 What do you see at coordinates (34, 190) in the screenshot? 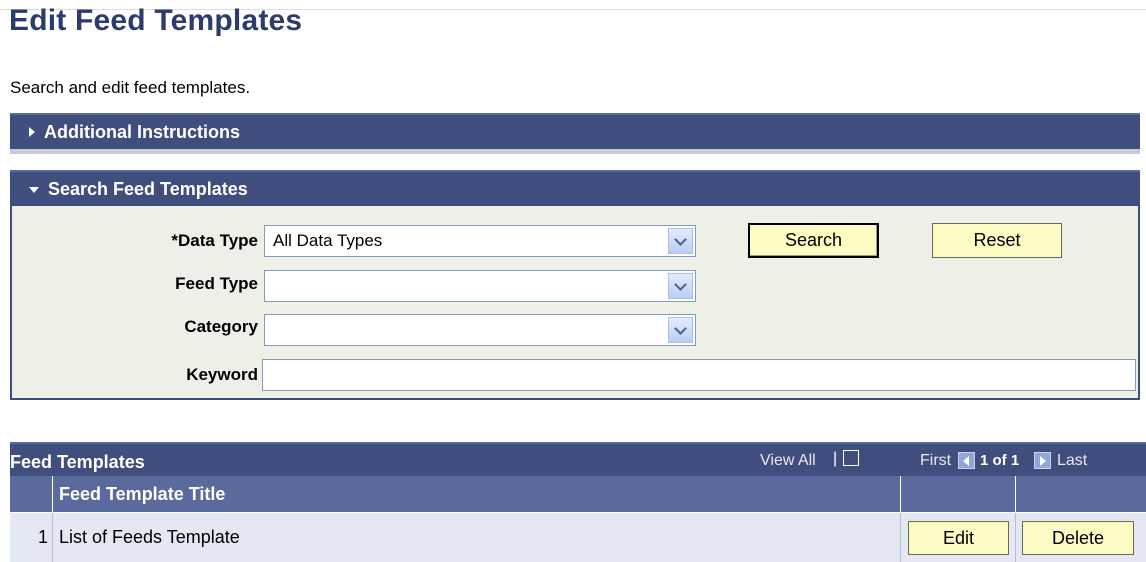
I see `collapse-arrow-icon` at bounding box center [34, 190].